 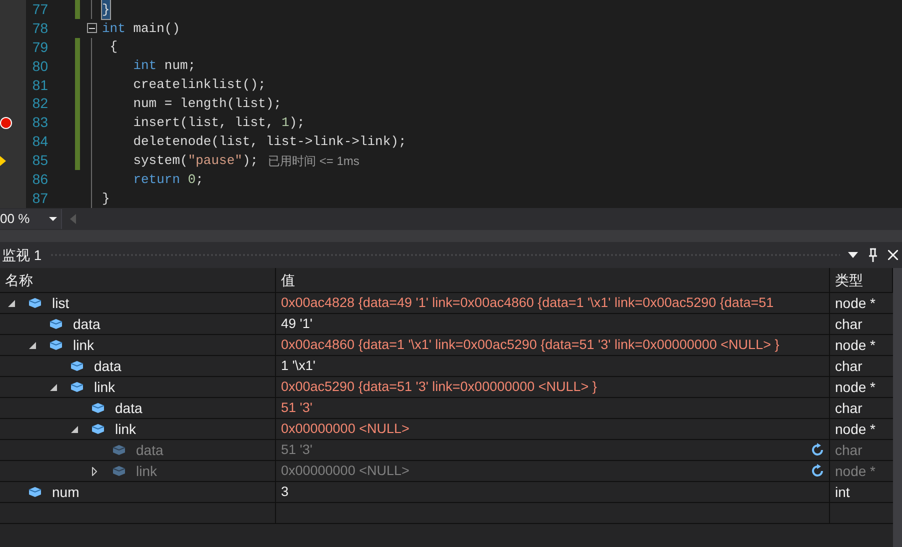 I want to click on column-header: 值, so click(x=553, y=280).